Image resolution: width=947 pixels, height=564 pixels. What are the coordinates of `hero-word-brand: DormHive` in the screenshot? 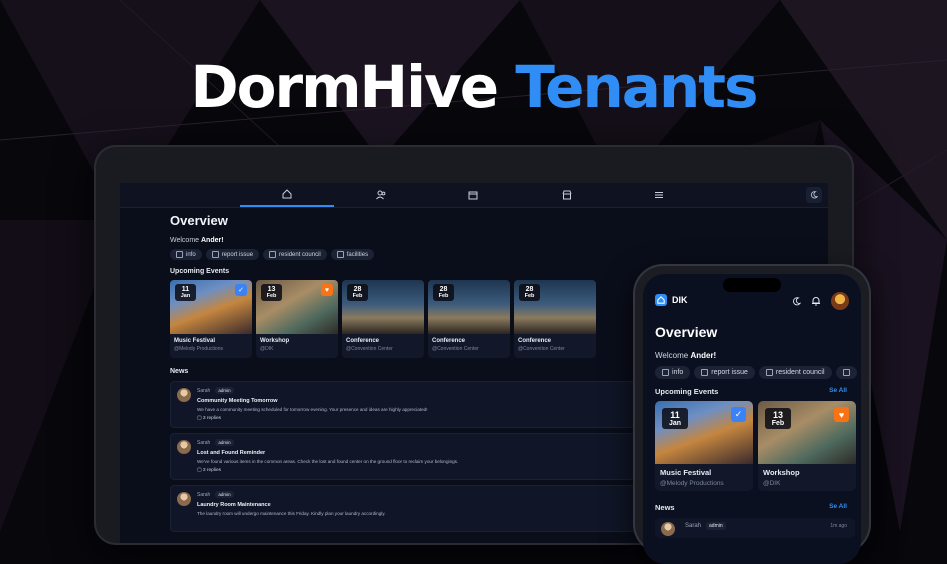 It's located at (345, 87).